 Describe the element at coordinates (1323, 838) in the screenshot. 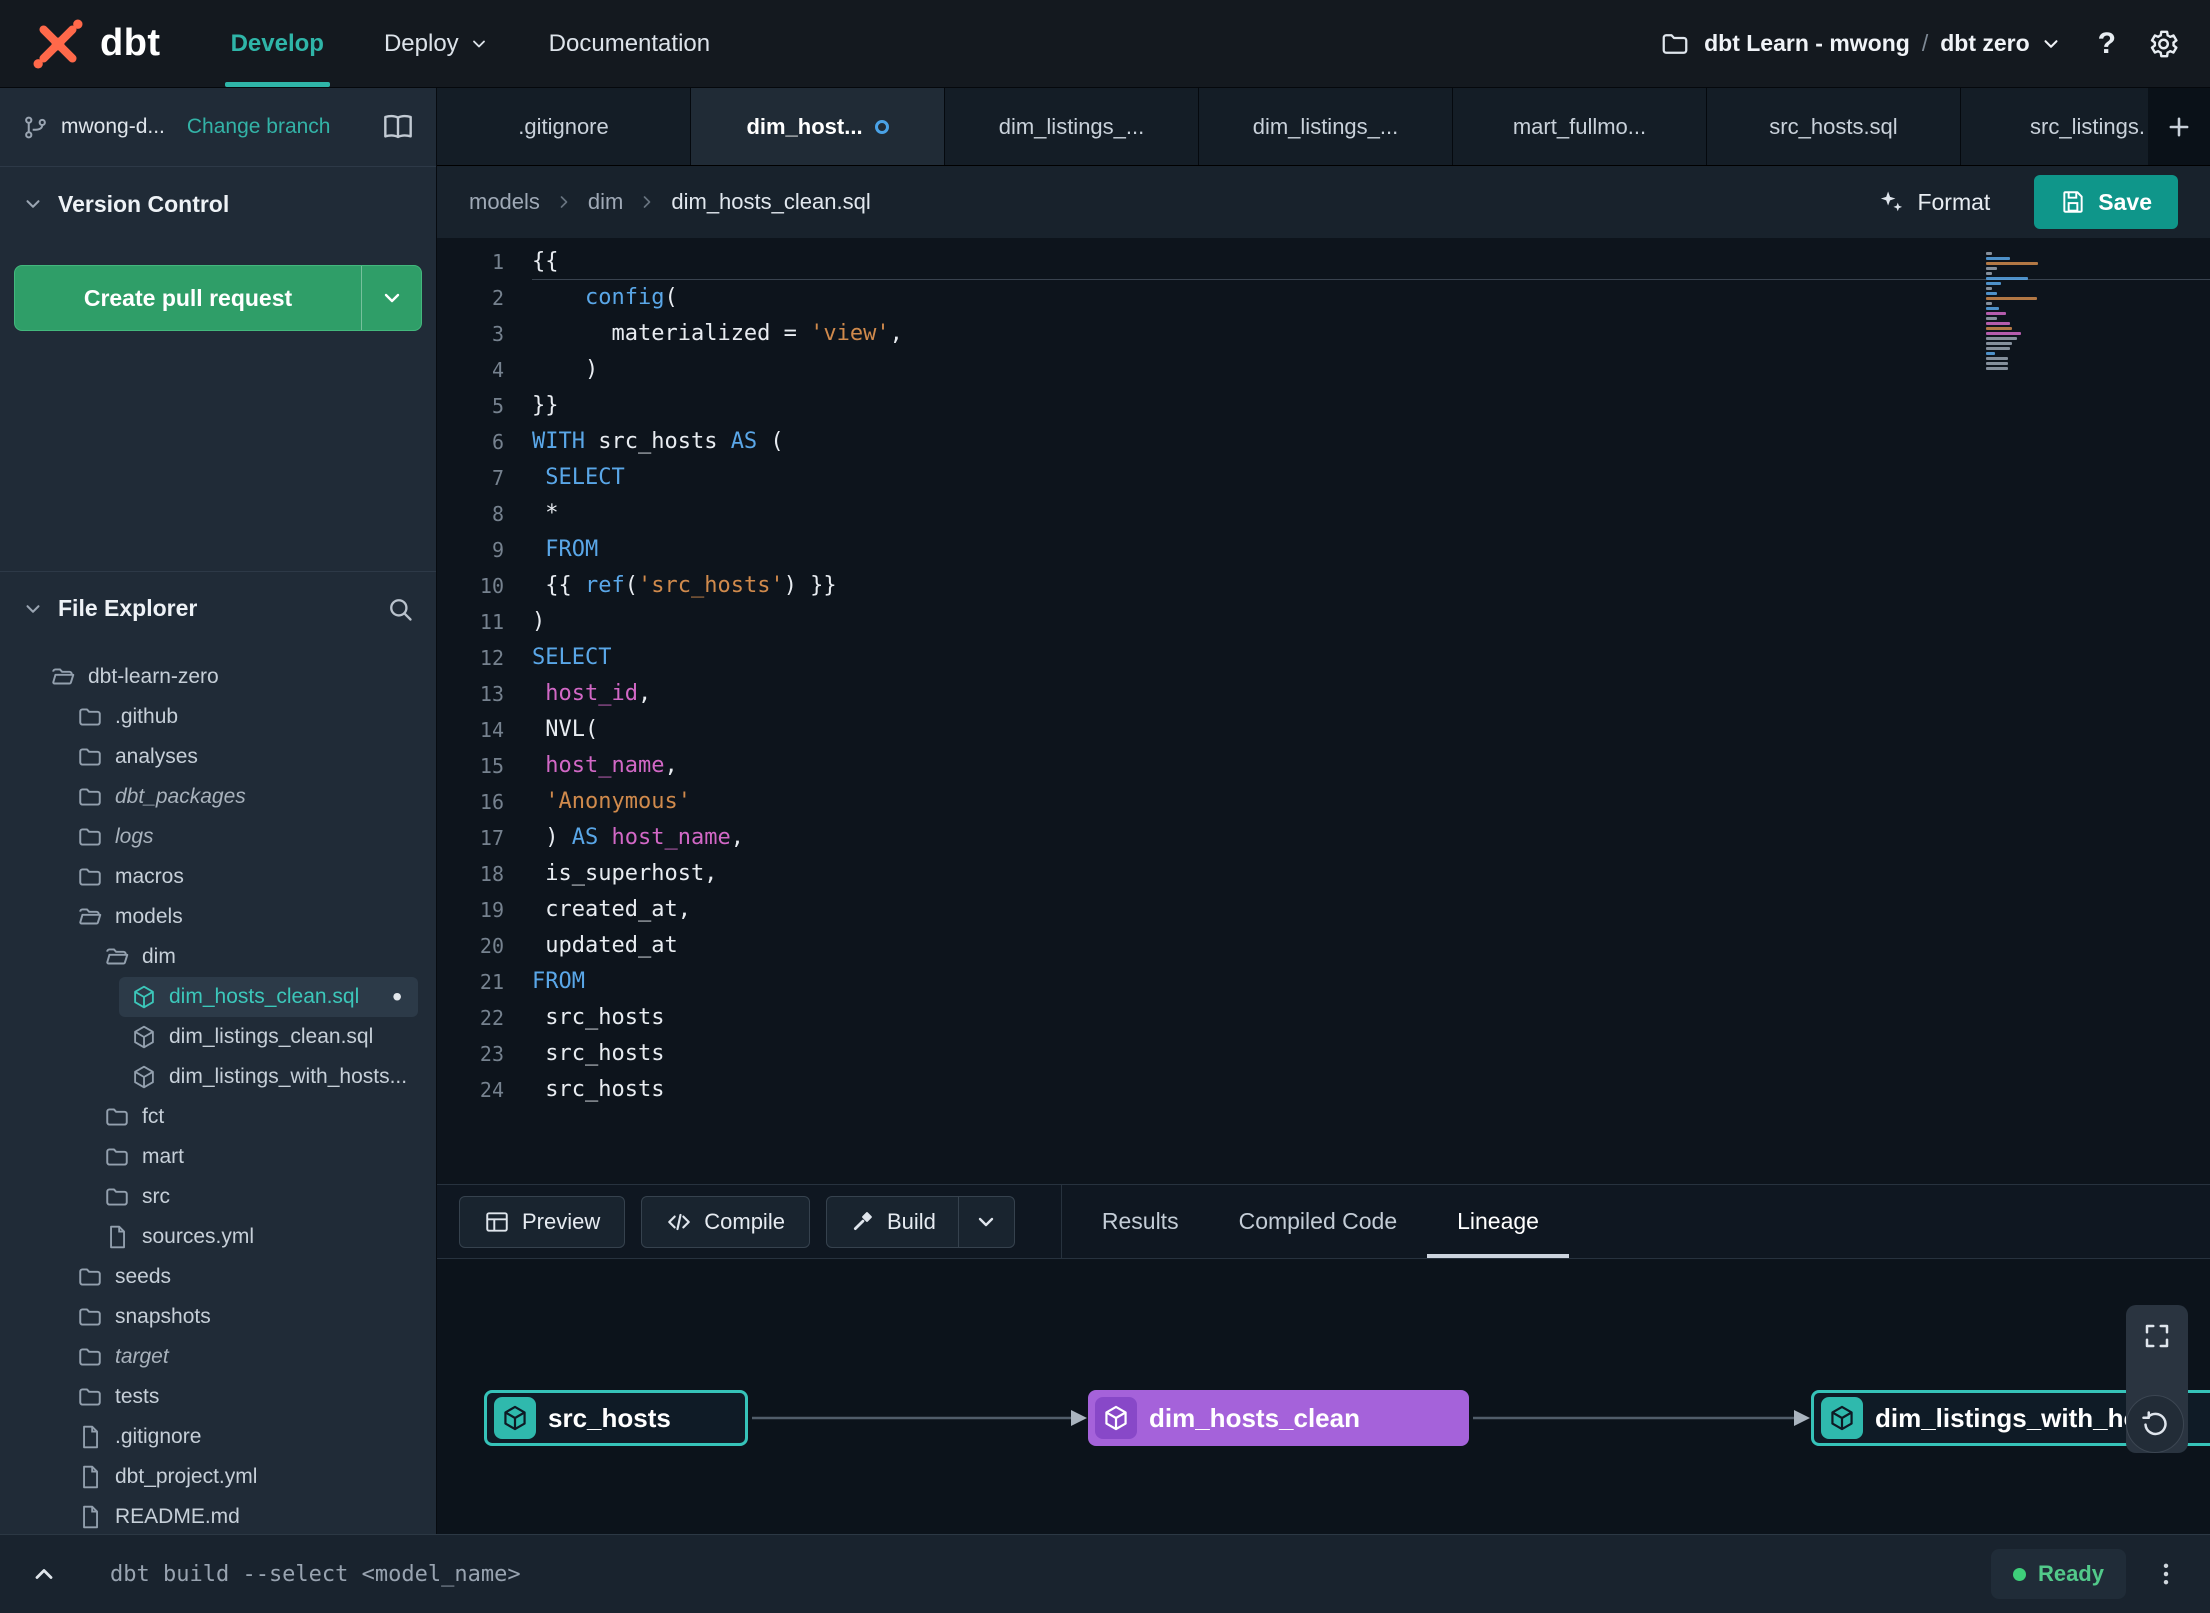

I see `code-line: 17 ) AS host_name,` at that location.